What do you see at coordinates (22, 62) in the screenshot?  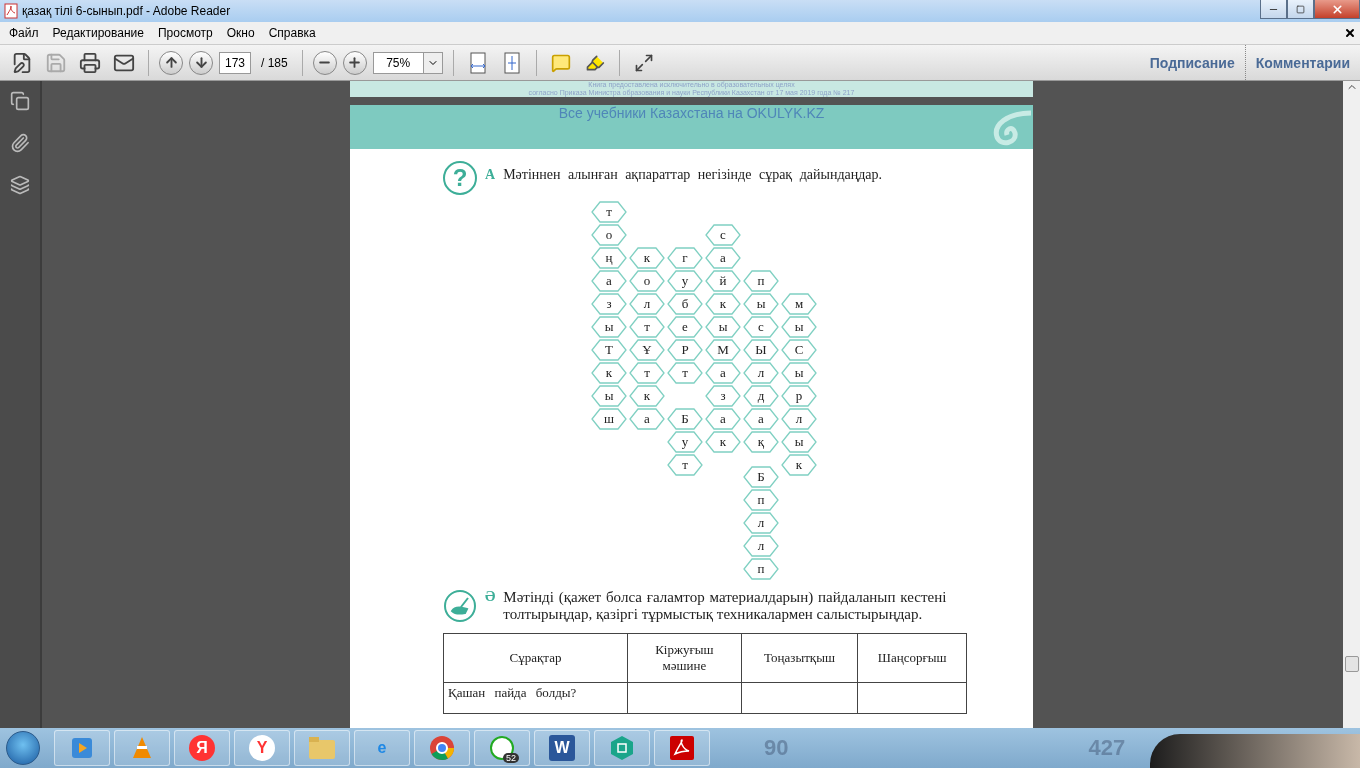 I see `pen-on-page-icon` at bounding box center [22, 62].